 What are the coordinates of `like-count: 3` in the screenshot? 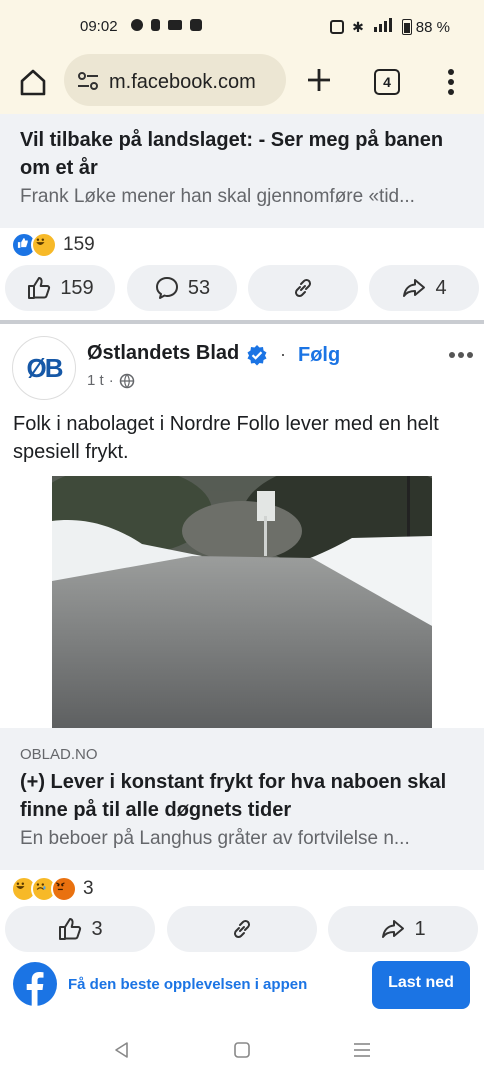 It's located at (97, 928).